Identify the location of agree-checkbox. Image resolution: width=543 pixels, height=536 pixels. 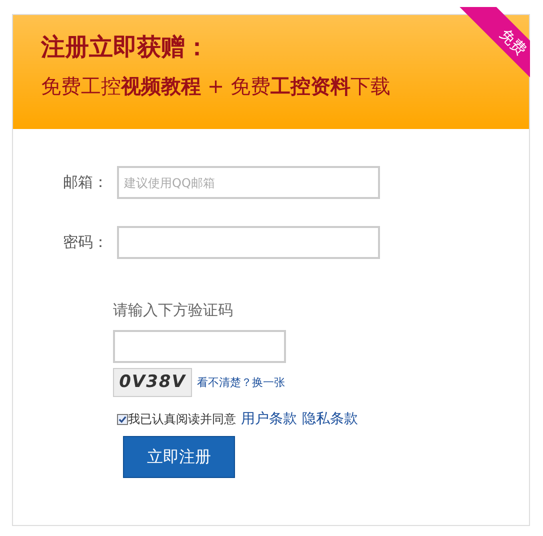
(122, 419).